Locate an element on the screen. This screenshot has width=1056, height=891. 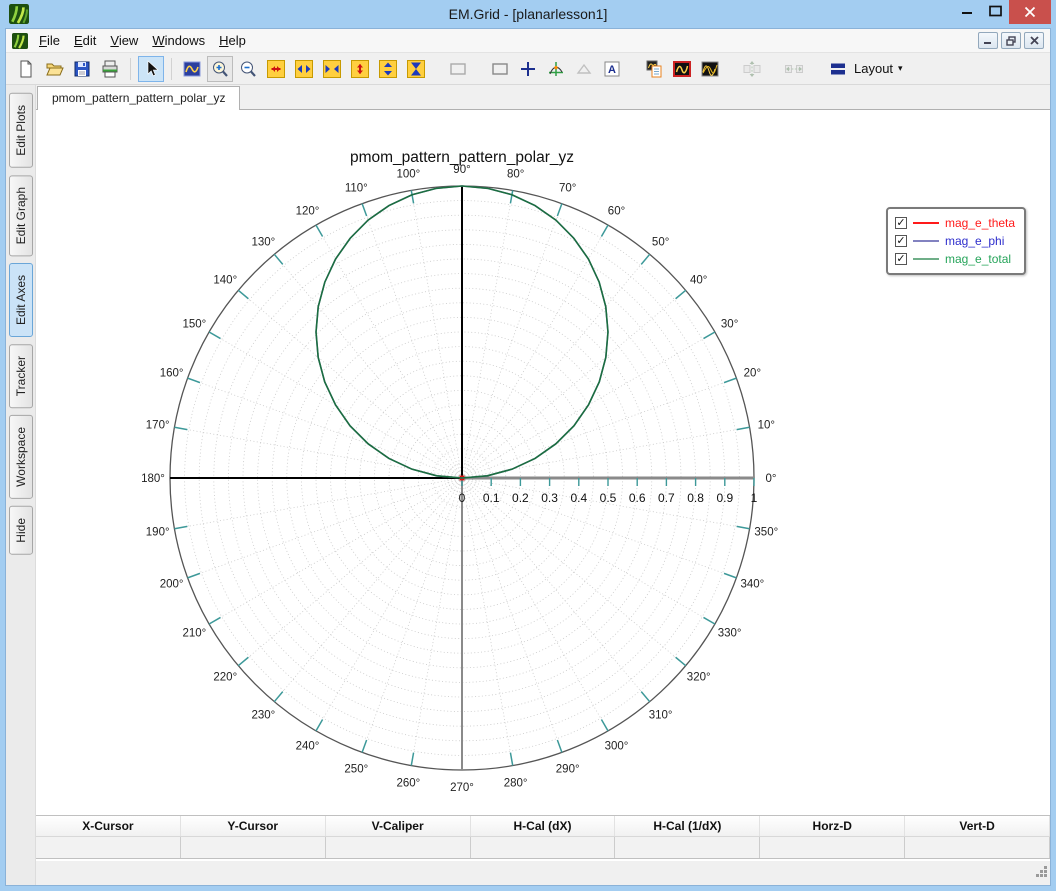
add-text-icon: A is located at coordinates (612, 68).